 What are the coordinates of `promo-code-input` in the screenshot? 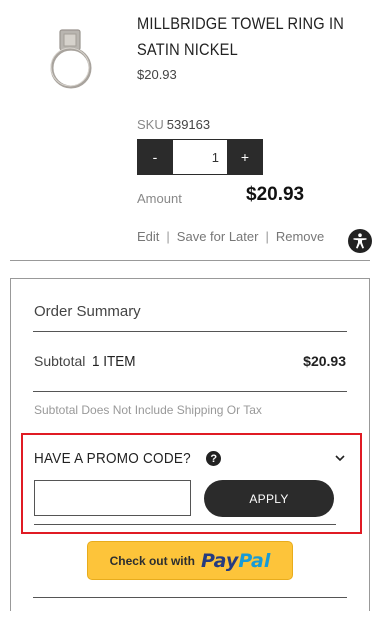 It's located at (112, 498).